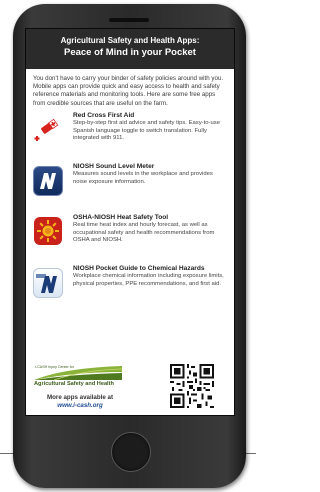 This screenshot has width=320, height=492. I want to click on speaker-grille, so click(129, 20).